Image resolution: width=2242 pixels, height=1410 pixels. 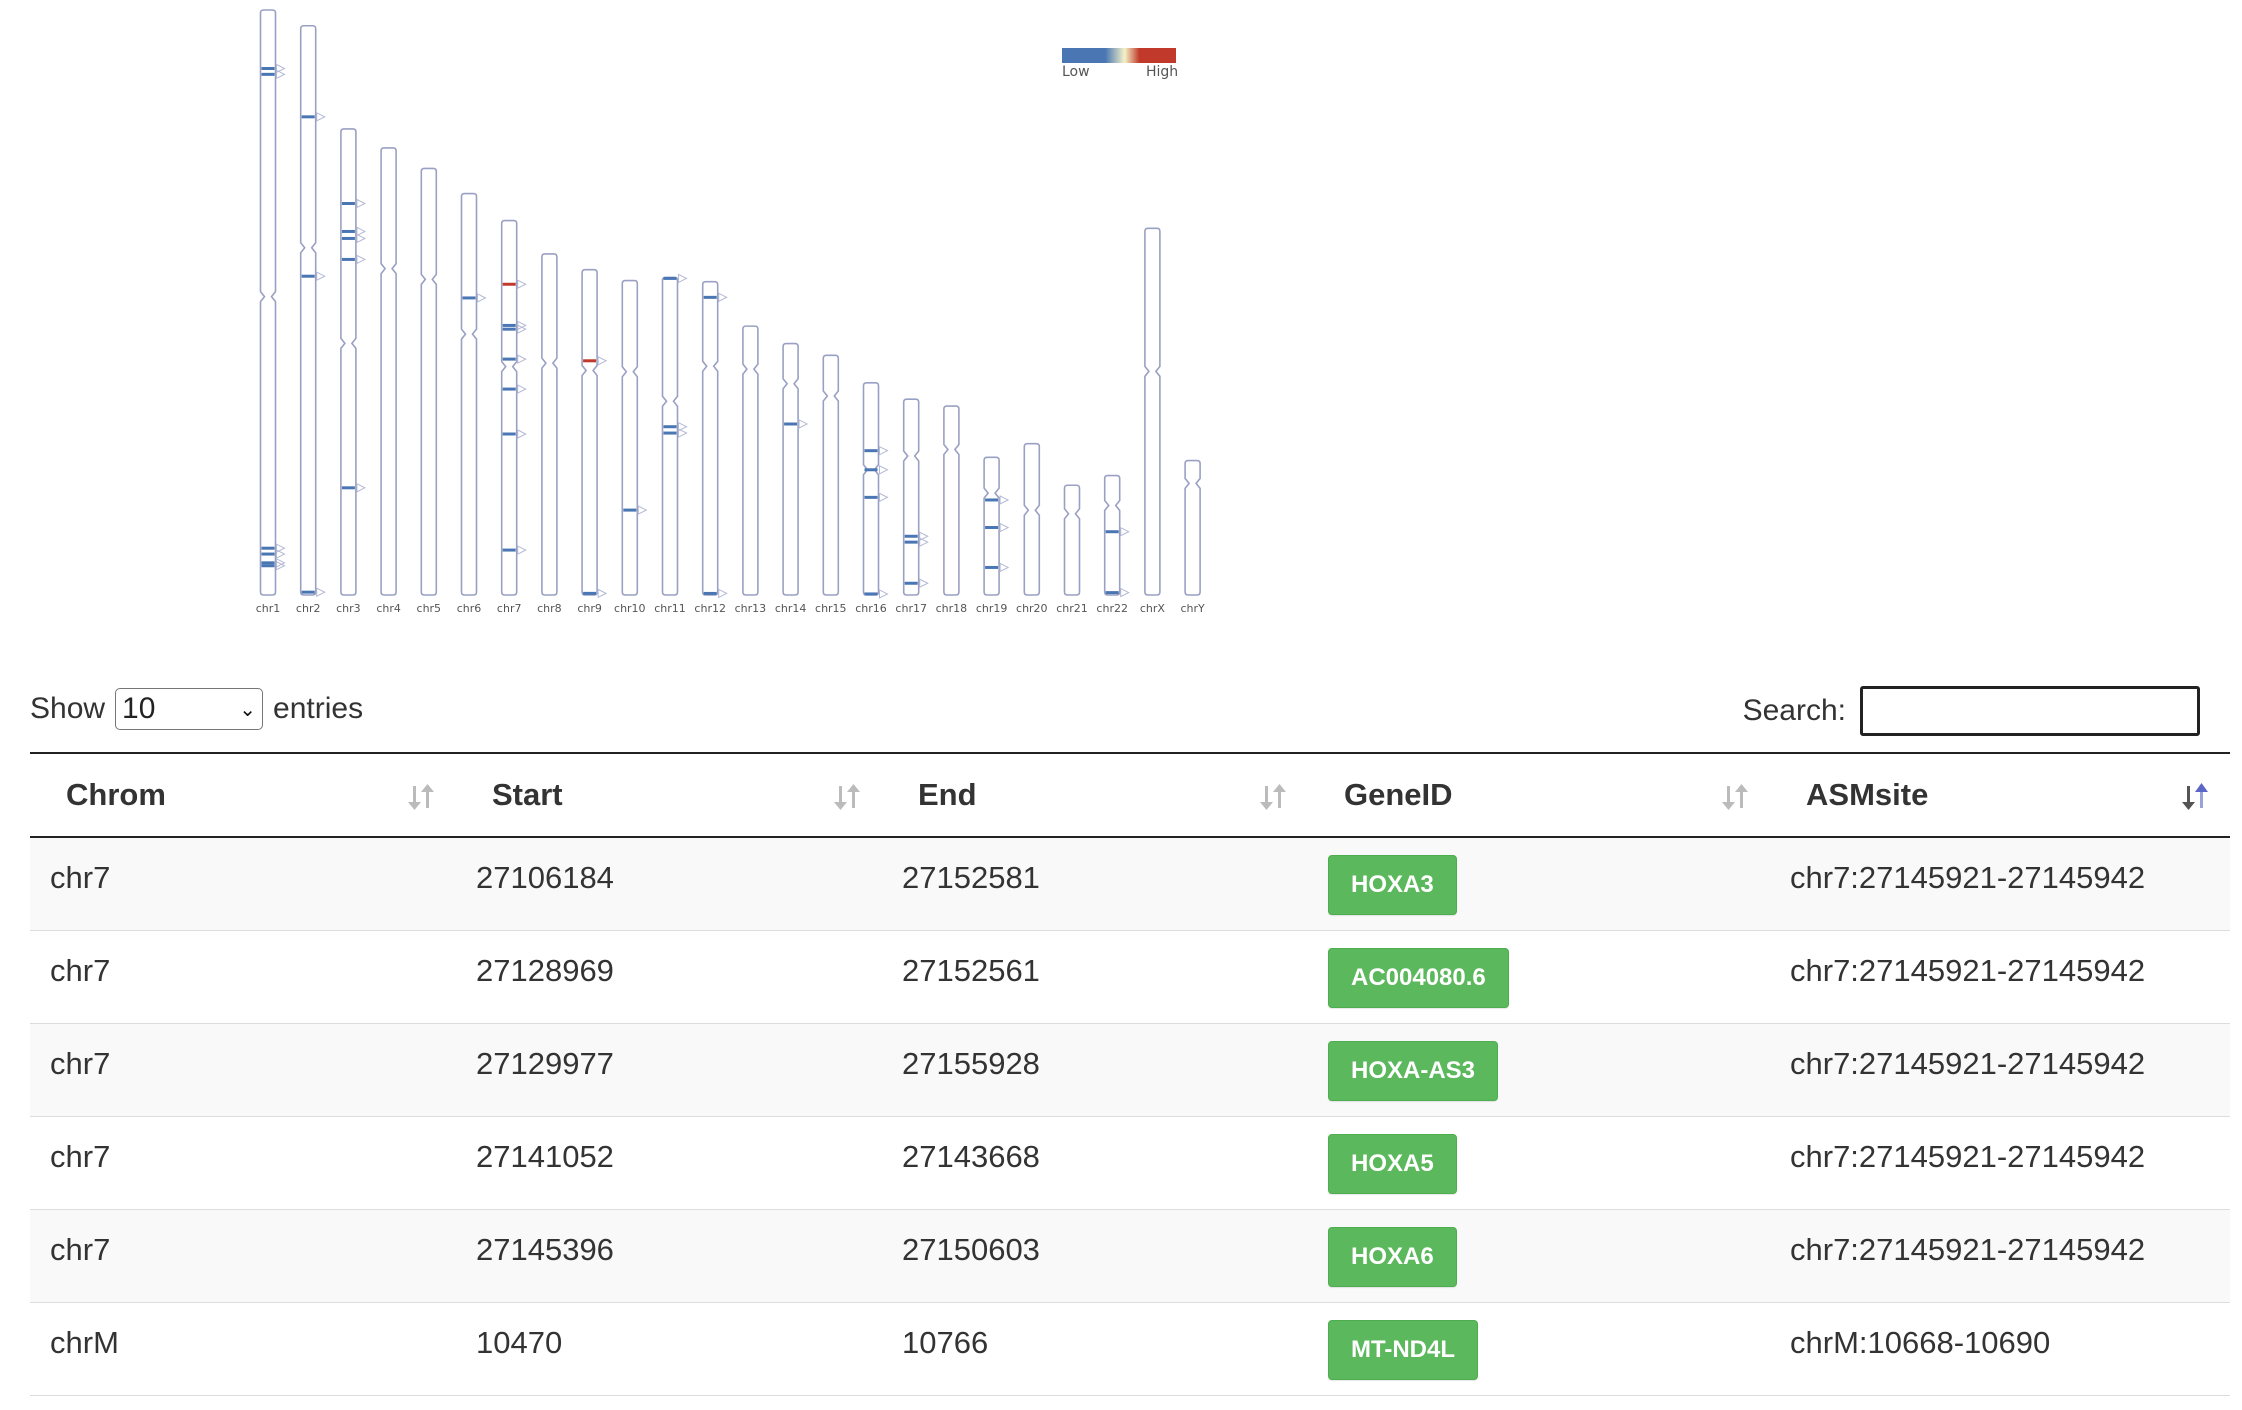 I want to click on chromosome-chrY, so click(x=1192, y=527).